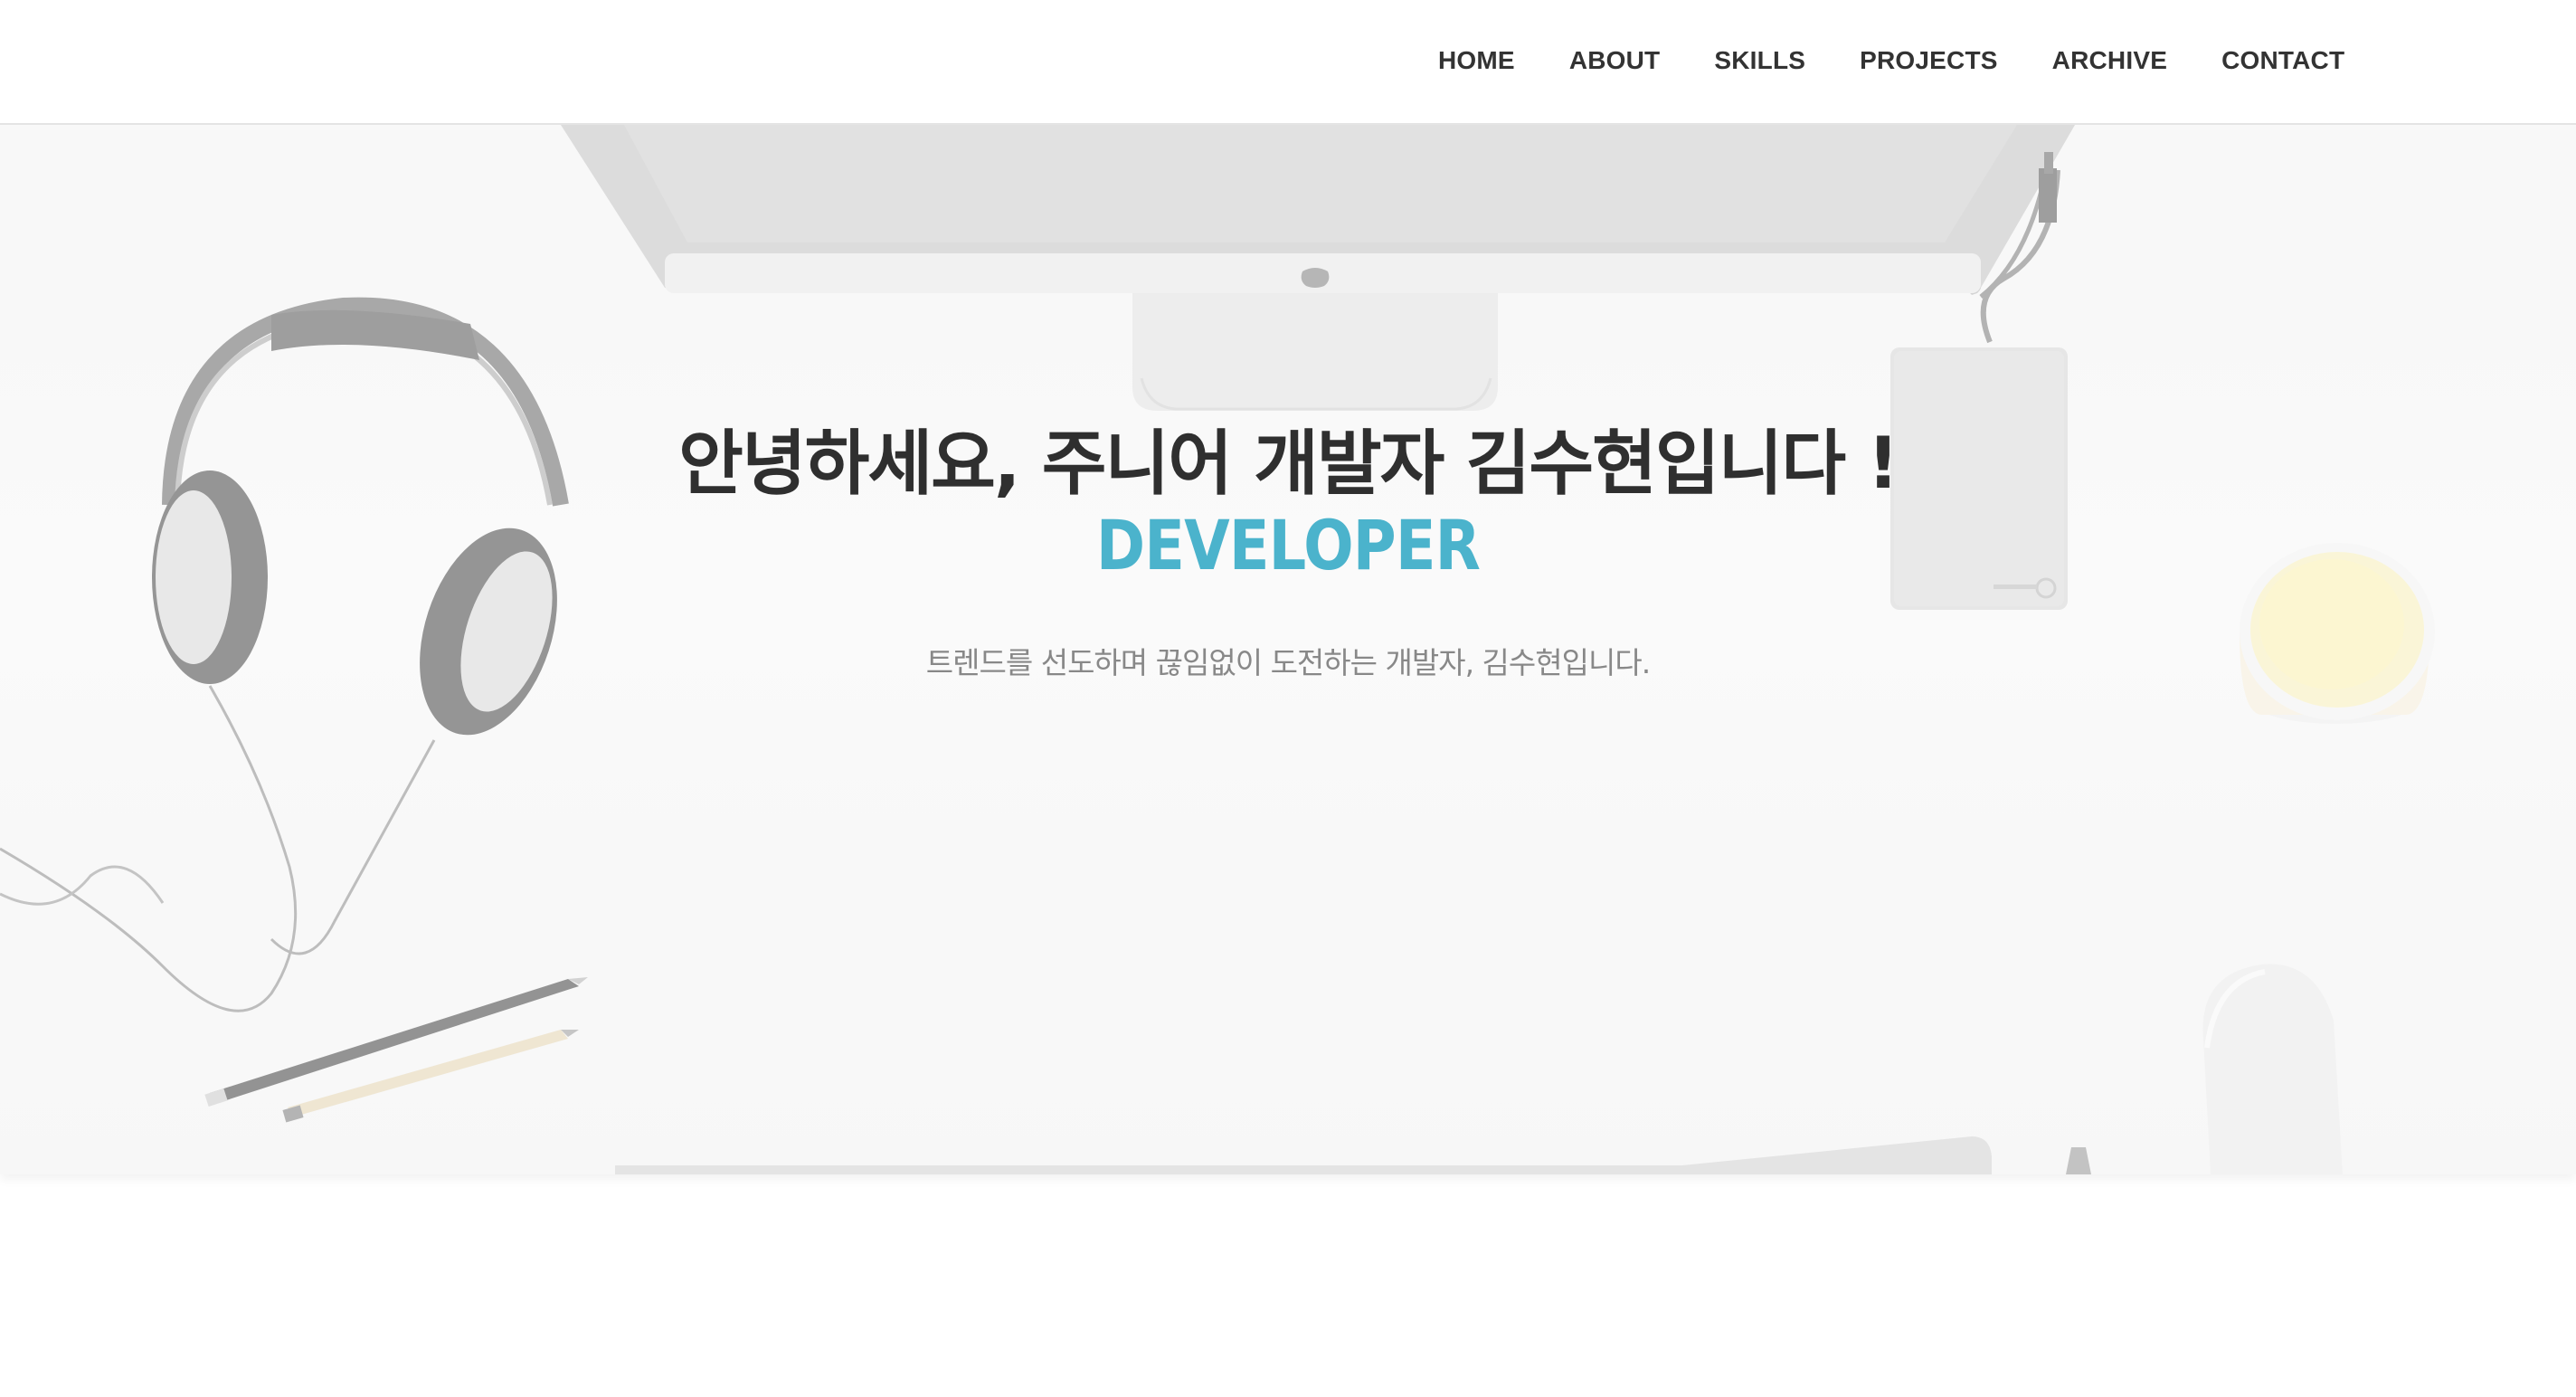 The image size is (2576, 1397). I want to click on hero-subtitle: DEVELOPER, so click(1288, 545).